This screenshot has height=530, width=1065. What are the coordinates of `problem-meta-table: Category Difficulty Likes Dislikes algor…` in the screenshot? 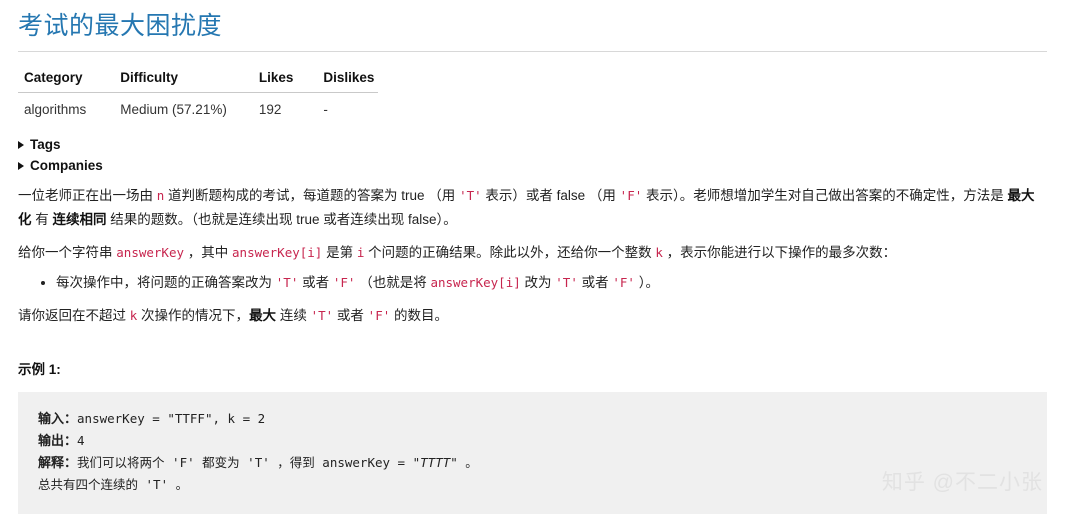 It's located at (198, 95).